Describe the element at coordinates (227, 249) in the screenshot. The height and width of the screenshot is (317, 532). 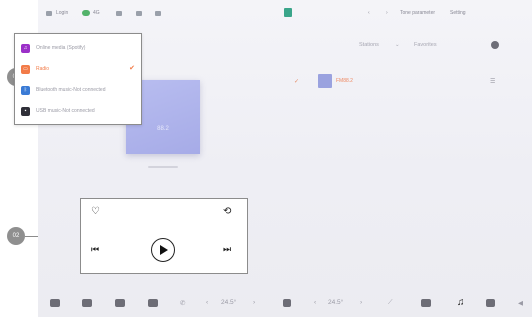
I see `next-track-icon: ⏭` at that location.